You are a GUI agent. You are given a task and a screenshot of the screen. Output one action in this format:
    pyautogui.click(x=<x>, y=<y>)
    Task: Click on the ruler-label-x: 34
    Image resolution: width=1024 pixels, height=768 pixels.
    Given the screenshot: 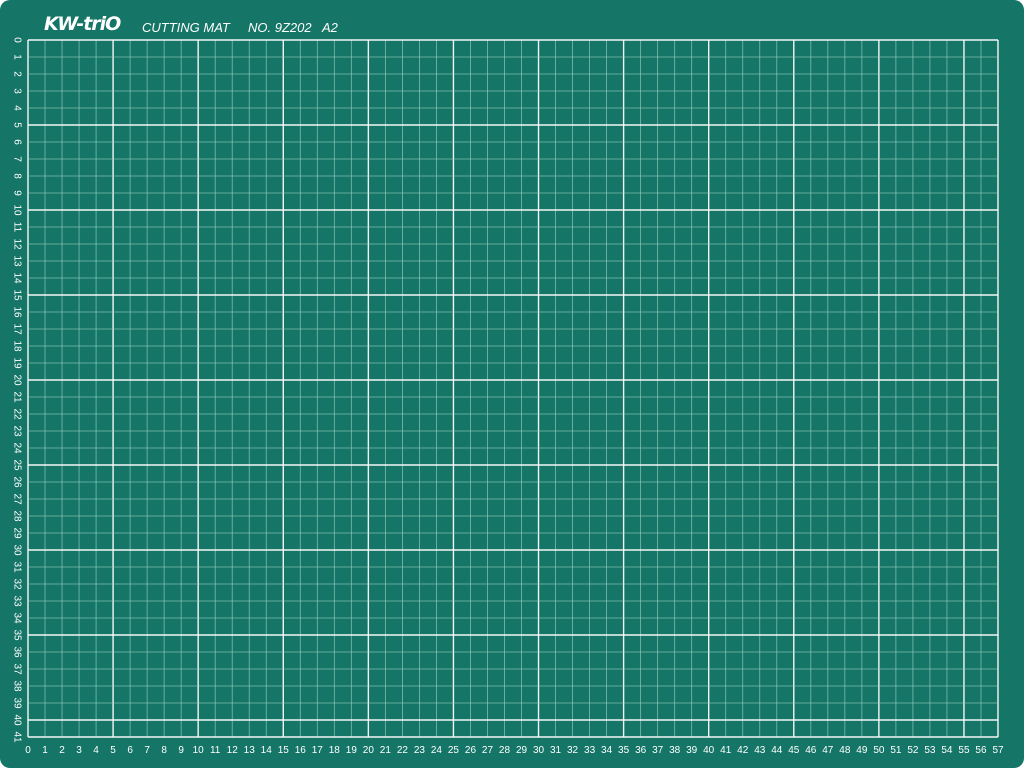 What is the action you would take?
    pyautogui.click(x=607, y=750)
    